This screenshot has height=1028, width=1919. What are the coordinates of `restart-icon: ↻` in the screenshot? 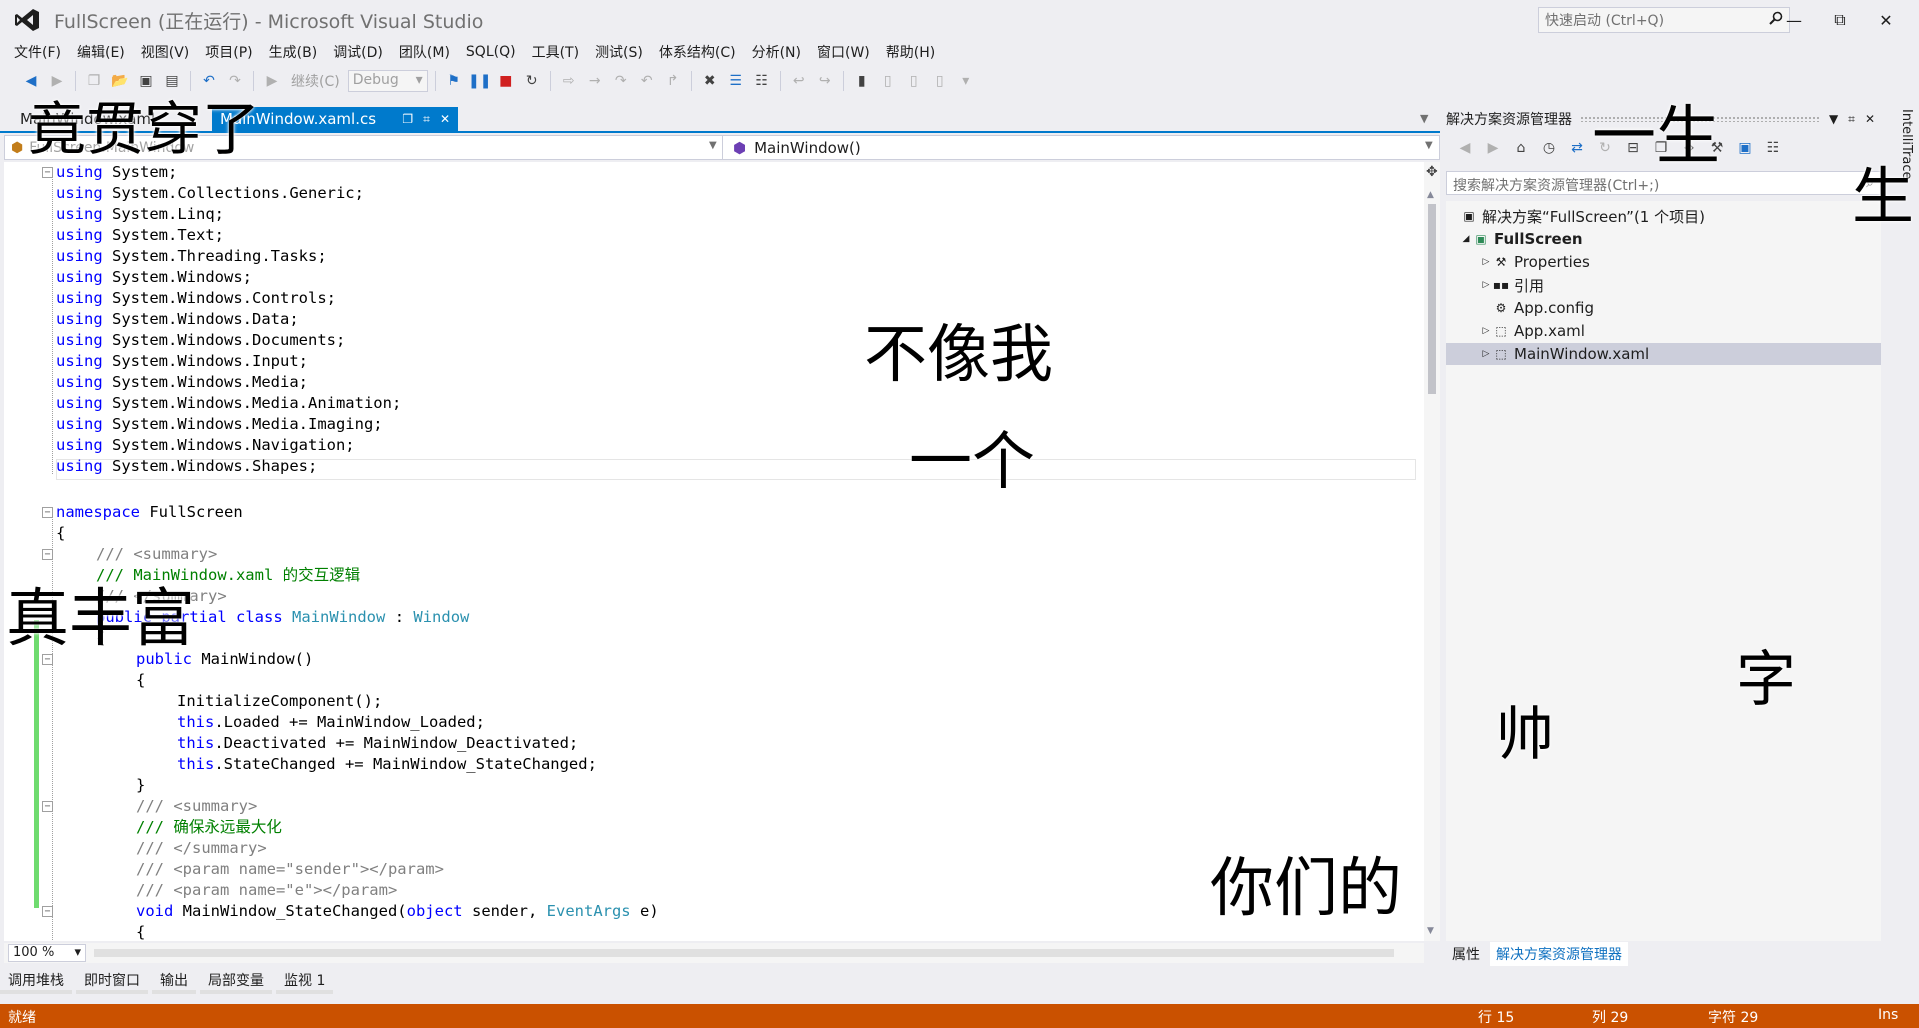 It's located at (532, 81).